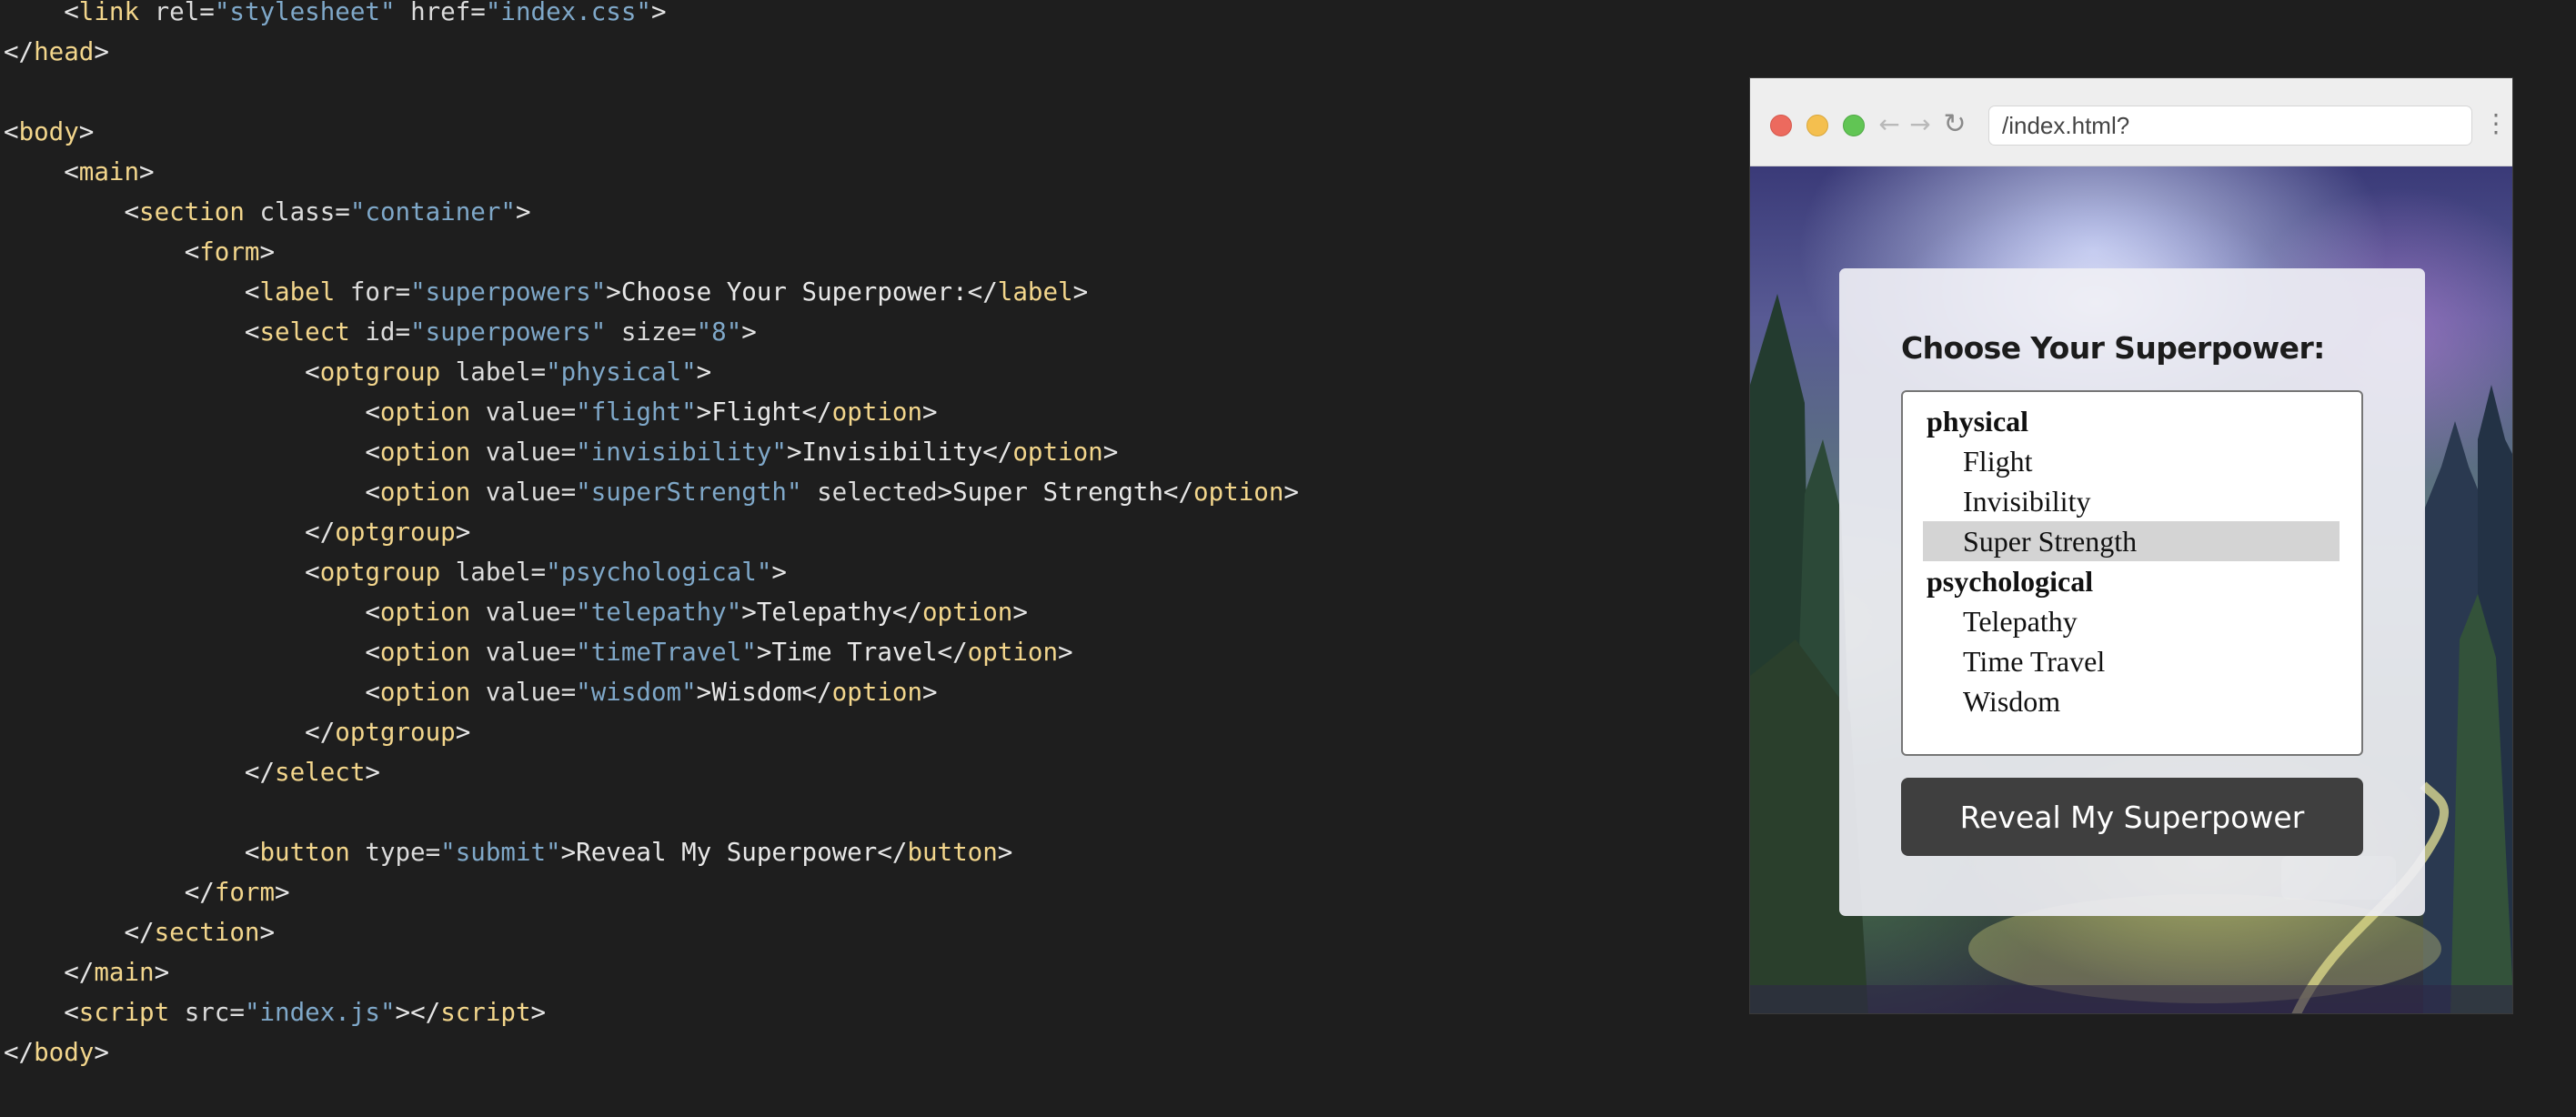 The height and width of the screenshot is (1117, 2576). What do you see at coordinates (49, 132) in the screenshot?
I see `code-line: <body>` at bounding box center [49, 132].